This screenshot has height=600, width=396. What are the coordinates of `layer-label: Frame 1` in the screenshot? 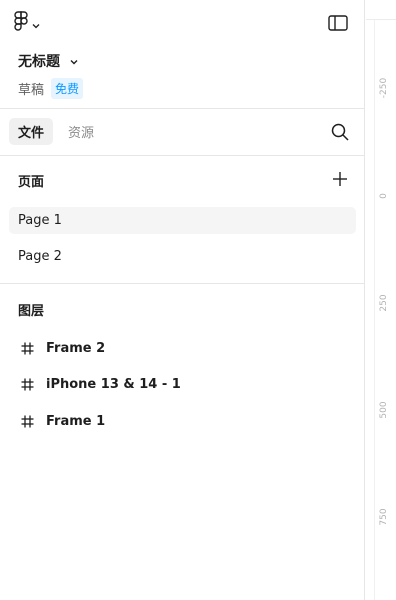 It's located at (76, 421).